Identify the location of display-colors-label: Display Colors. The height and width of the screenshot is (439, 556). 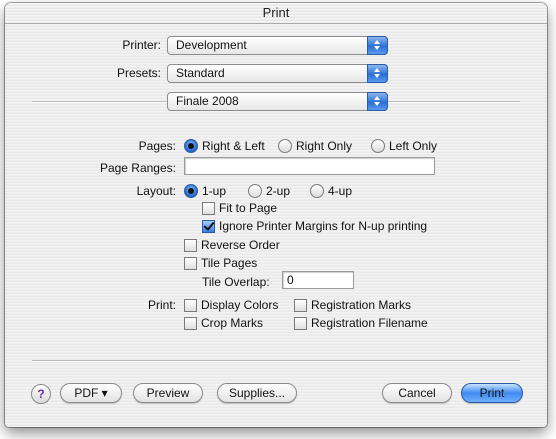
(240, 305).